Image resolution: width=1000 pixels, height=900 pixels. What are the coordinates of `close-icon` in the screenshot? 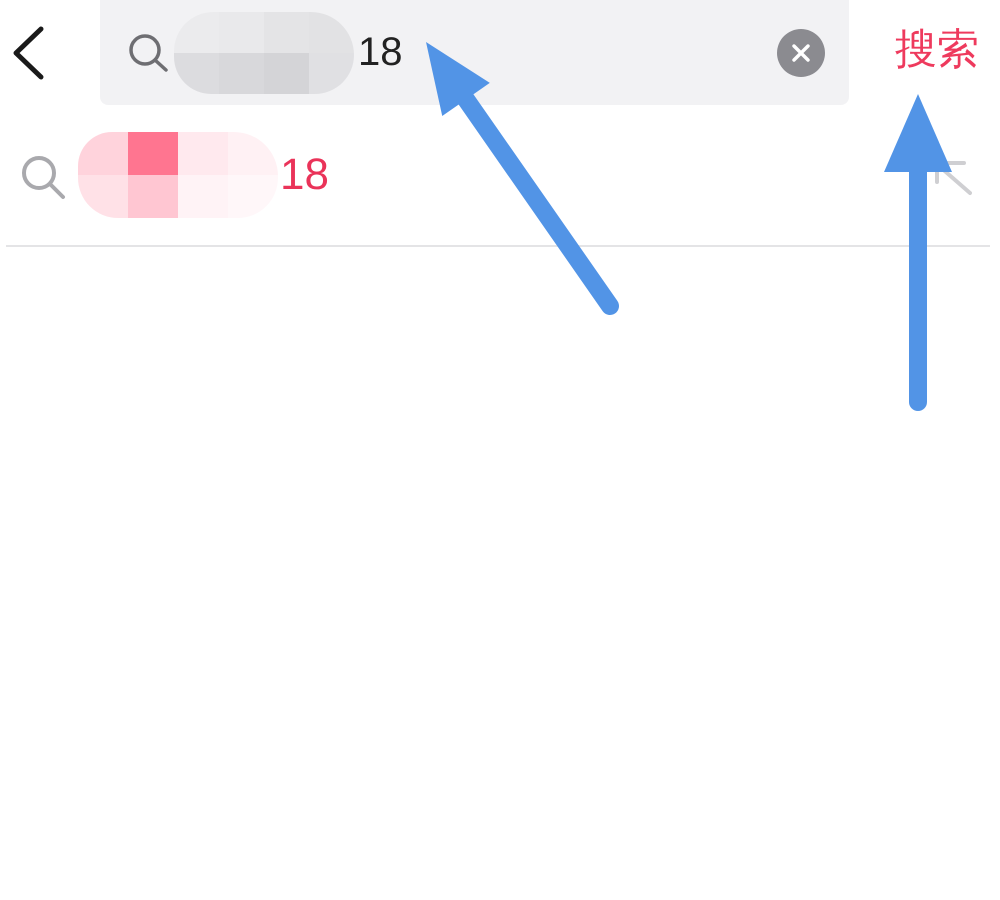 It's located at (801, 53).